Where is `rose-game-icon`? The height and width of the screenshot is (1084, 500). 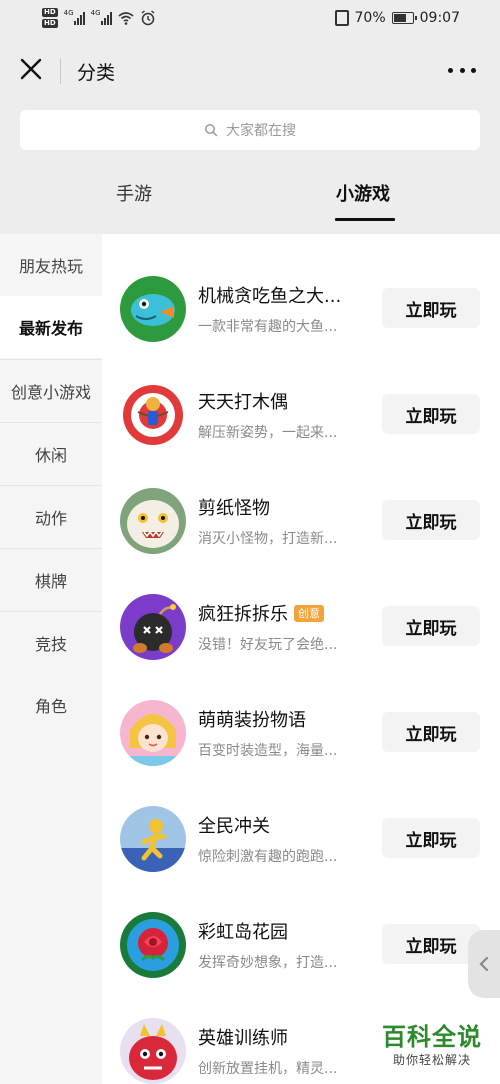
rose-game-icon is located at coordinates (153, 945).